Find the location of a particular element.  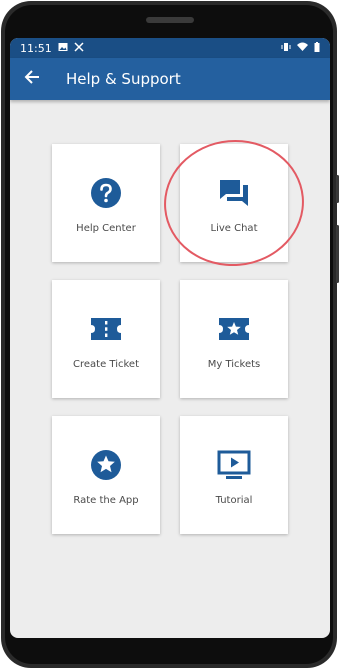

status-bar: 11:51 is located at coordinates (170, 48).